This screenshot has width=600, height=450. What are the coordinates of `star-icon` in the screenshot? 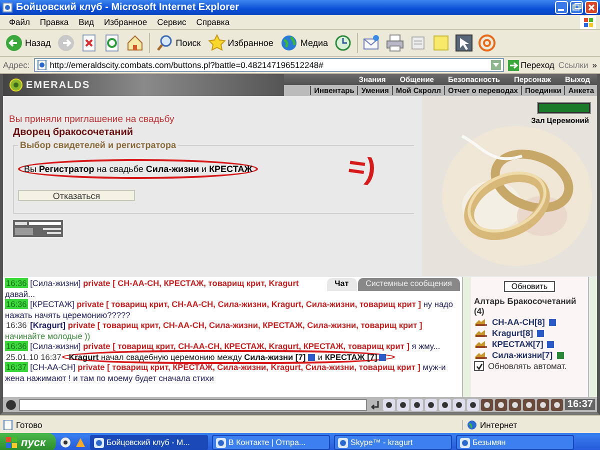 It's located at (217, 43).